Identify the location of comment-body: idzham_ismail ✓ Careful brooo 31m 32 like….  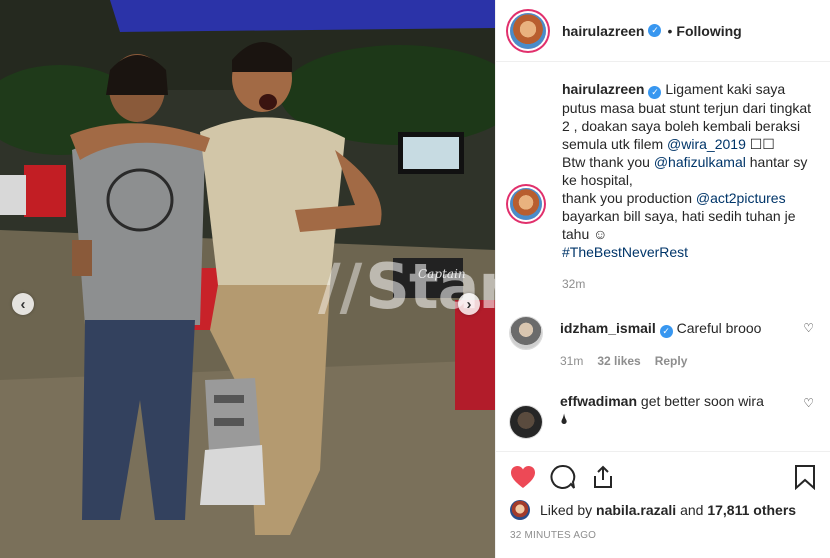
(689, 343).